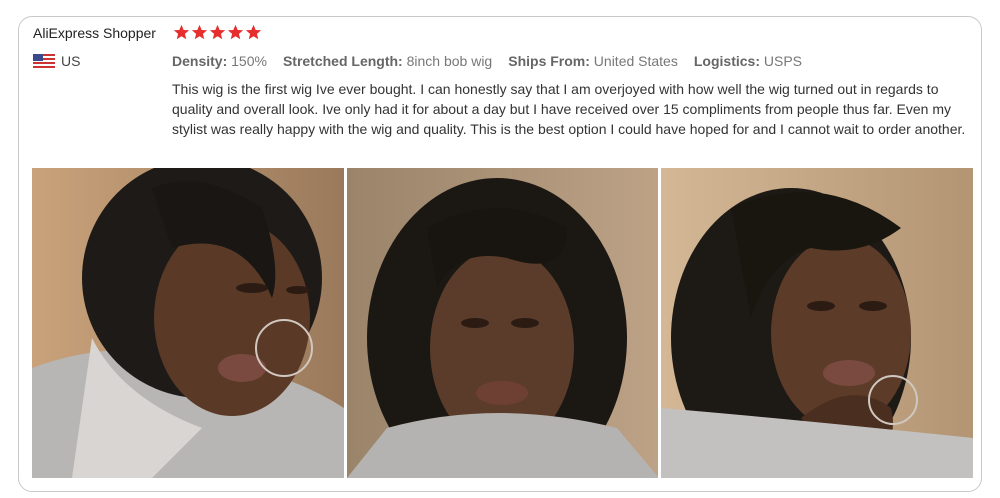 The height and width of the screenshot is (498, 1000). I want to click on attribute-ships-from: Ships From: United States, so click(593, 61).